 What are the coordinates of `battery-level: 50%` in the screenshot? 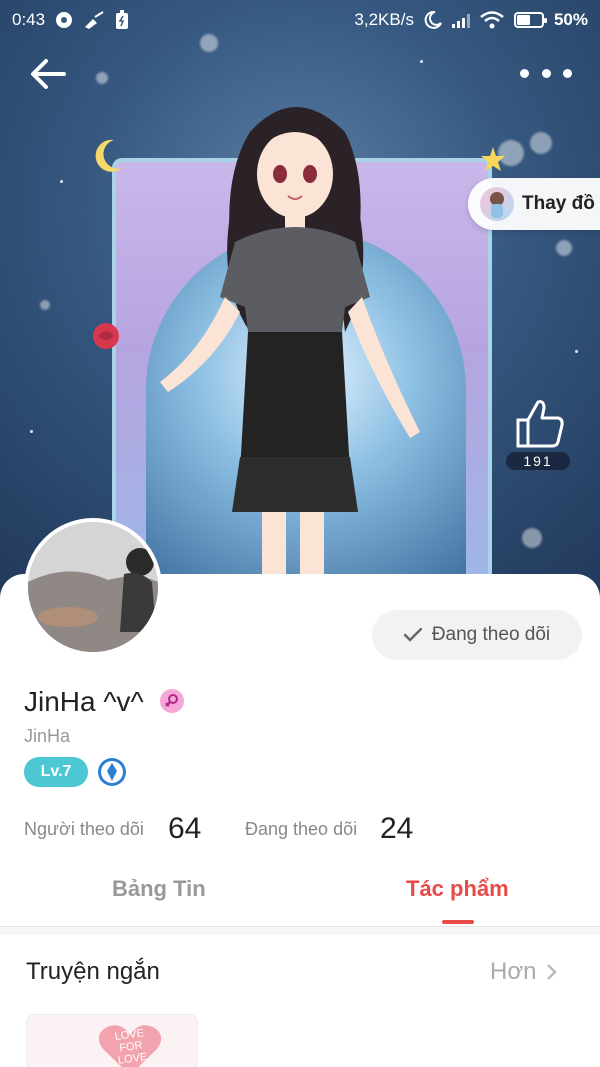 It's located at (570, 19).